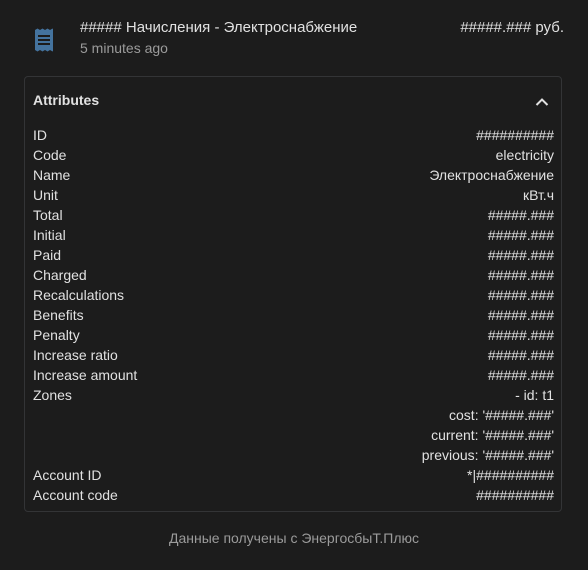 This screenshot has height=570, width=588. I want to click on attribute-row: Penalty #####.###, so click(293, 335).